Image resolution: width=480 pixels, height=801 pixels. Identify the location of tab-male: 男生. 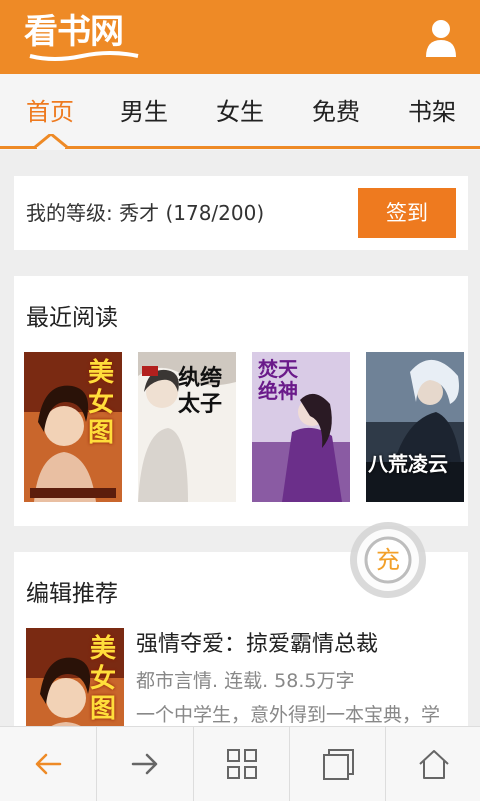
(144, 112).